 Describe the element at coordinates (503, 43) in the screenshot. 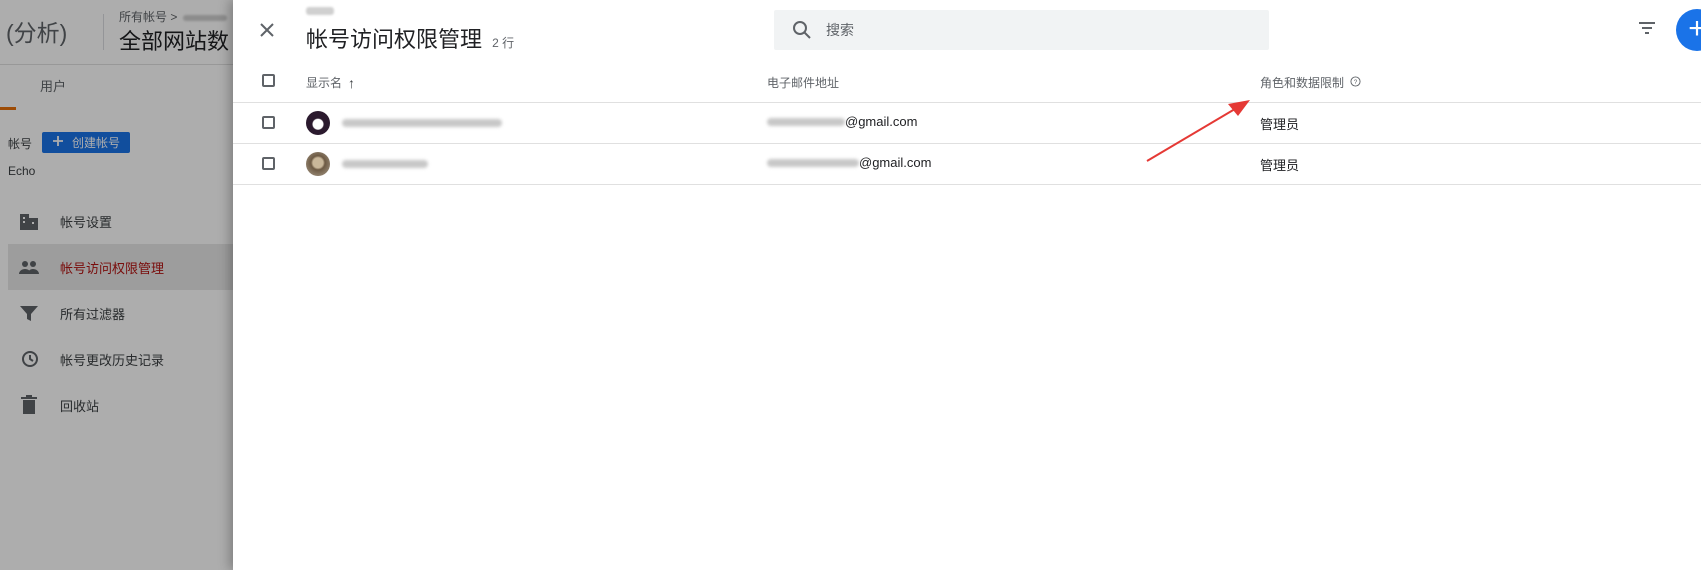

I see `row-count: 2 行` at that location.